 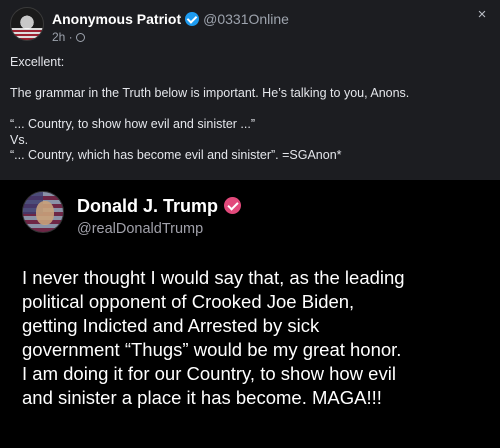 What do you see at coordinates (192, 19) in the screenshot?
I see `verified-check-icon` at bounding box center [192, 19].